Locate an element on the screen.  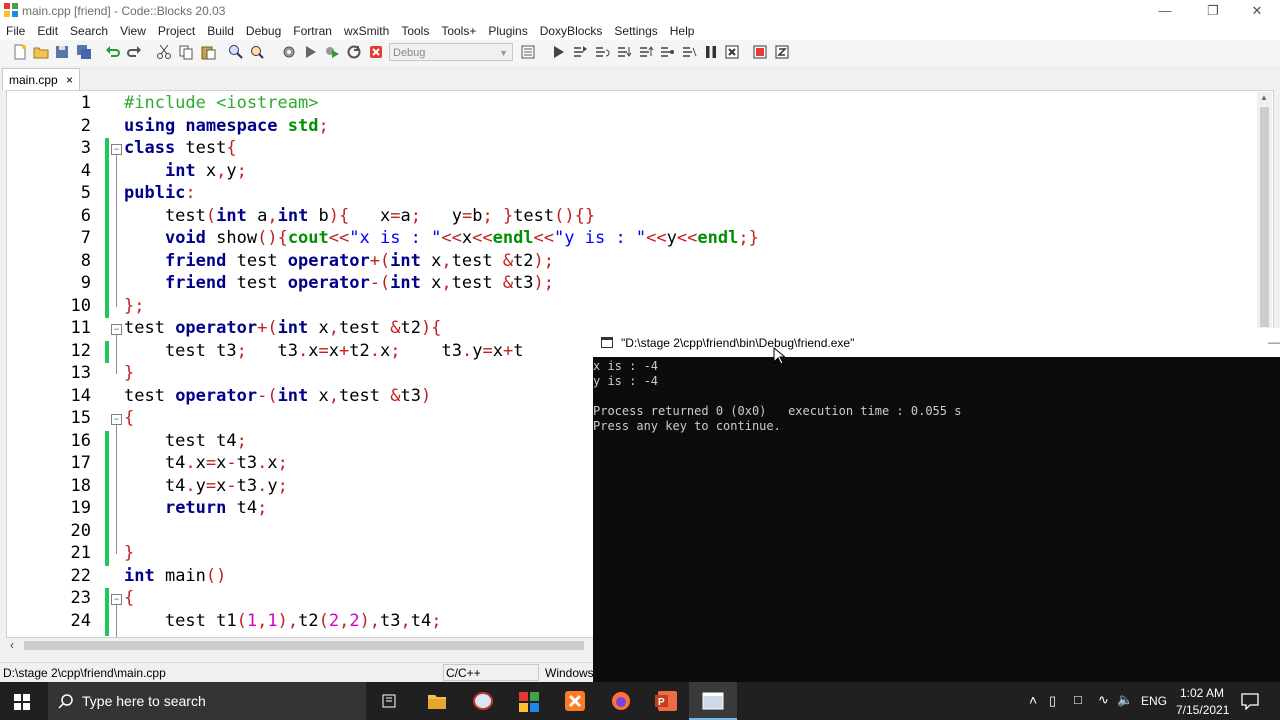
replace-icon is located at coordinates (257, 52).